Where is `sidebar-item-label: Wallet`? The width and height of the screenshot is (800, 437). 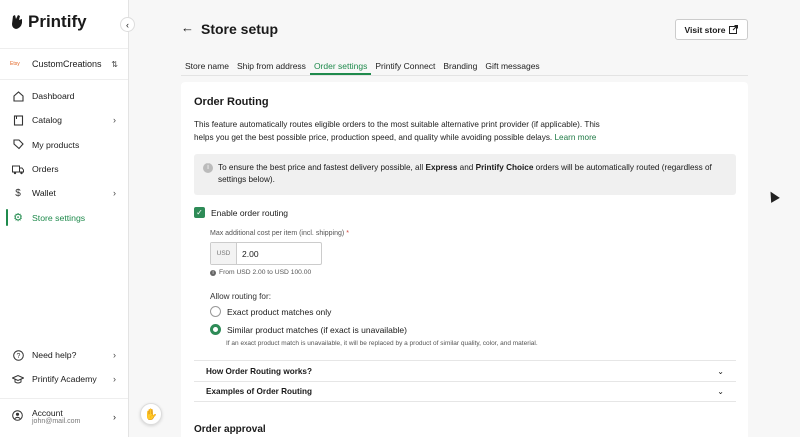
sidebar-item-label: Wallet is located at coordinates (44, 193).